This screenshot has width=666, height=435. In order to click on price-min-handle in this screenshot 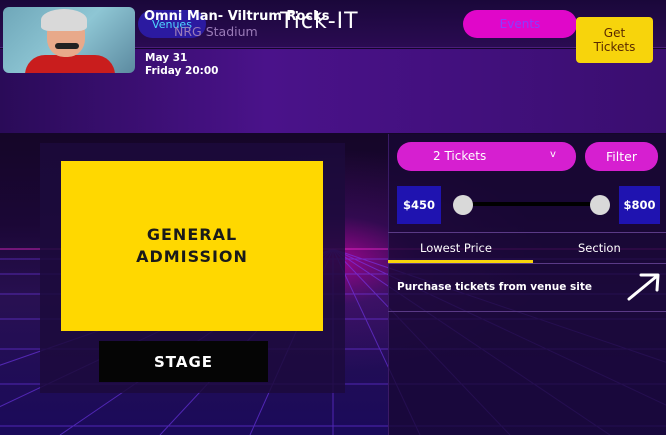, I will do `click(463, 205)`.